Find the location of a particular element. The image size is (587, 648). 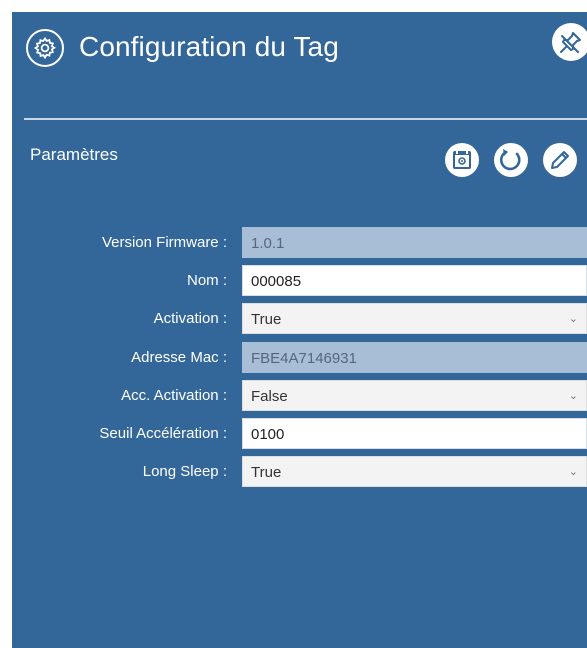

gear-icon is located at coordinates (45, 48).